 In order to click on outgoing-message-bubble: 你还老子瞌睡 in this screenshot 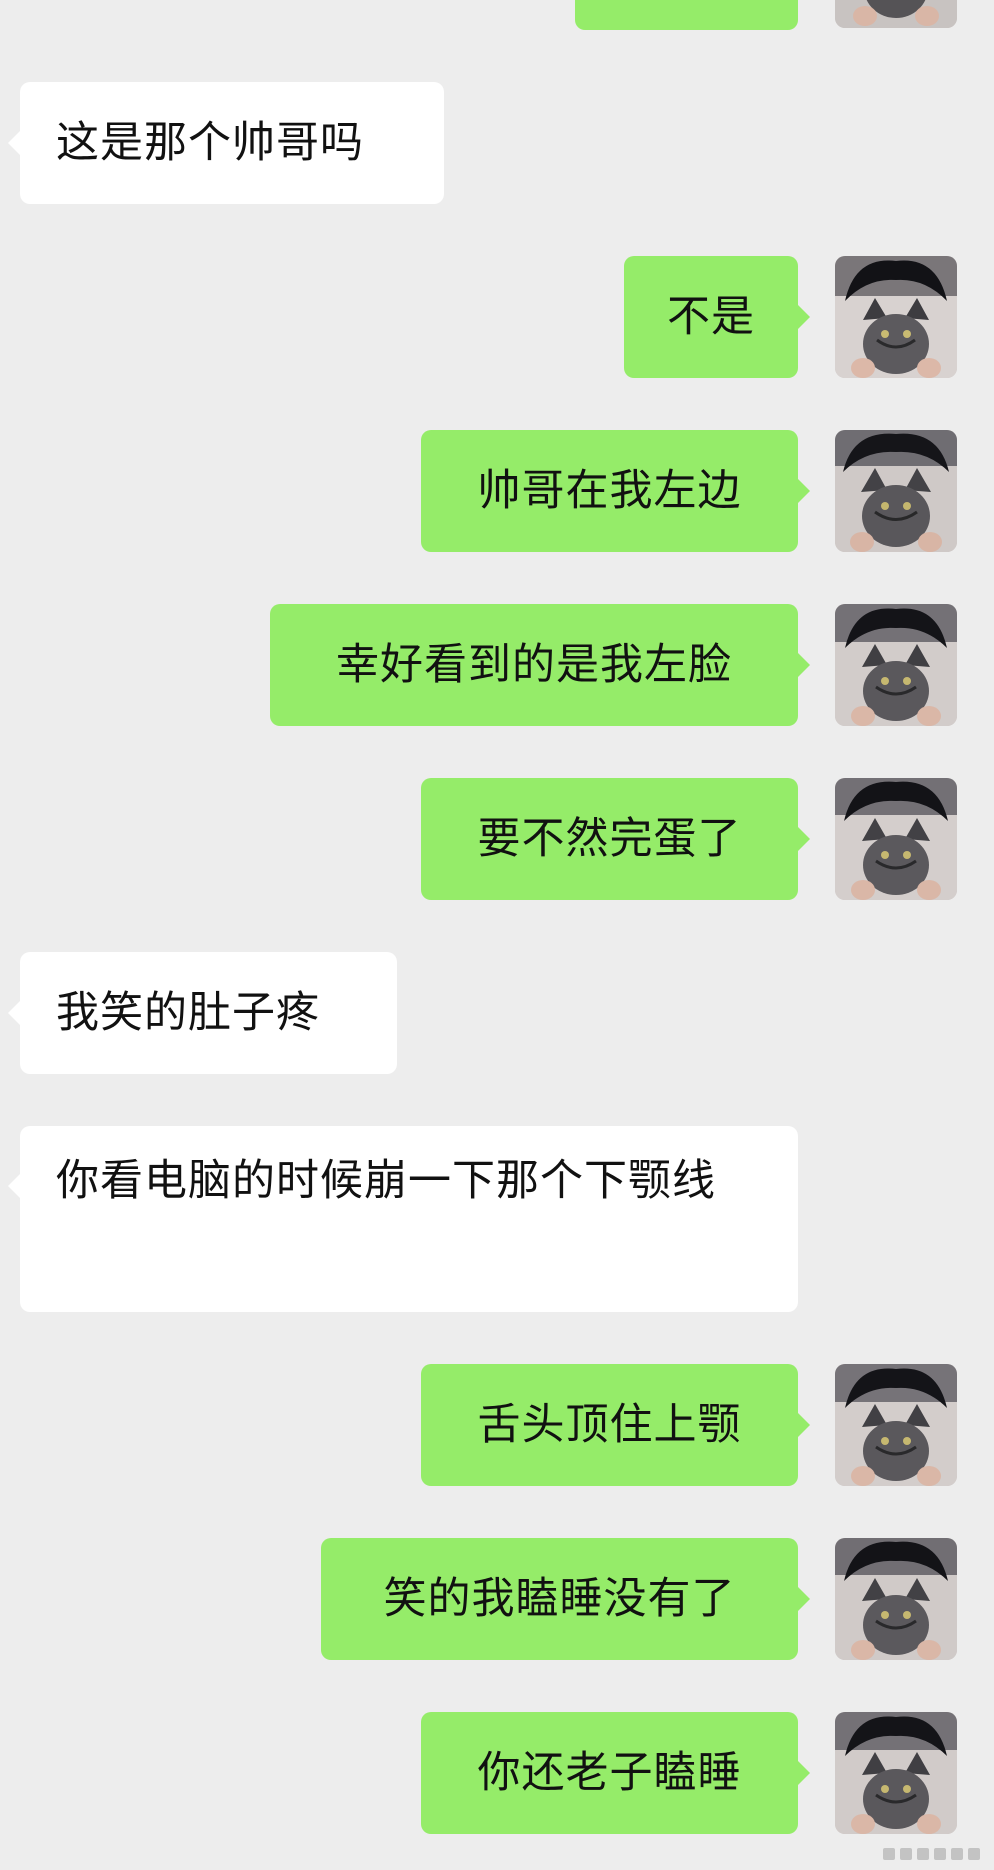, I will do `click(615, 1773)`.